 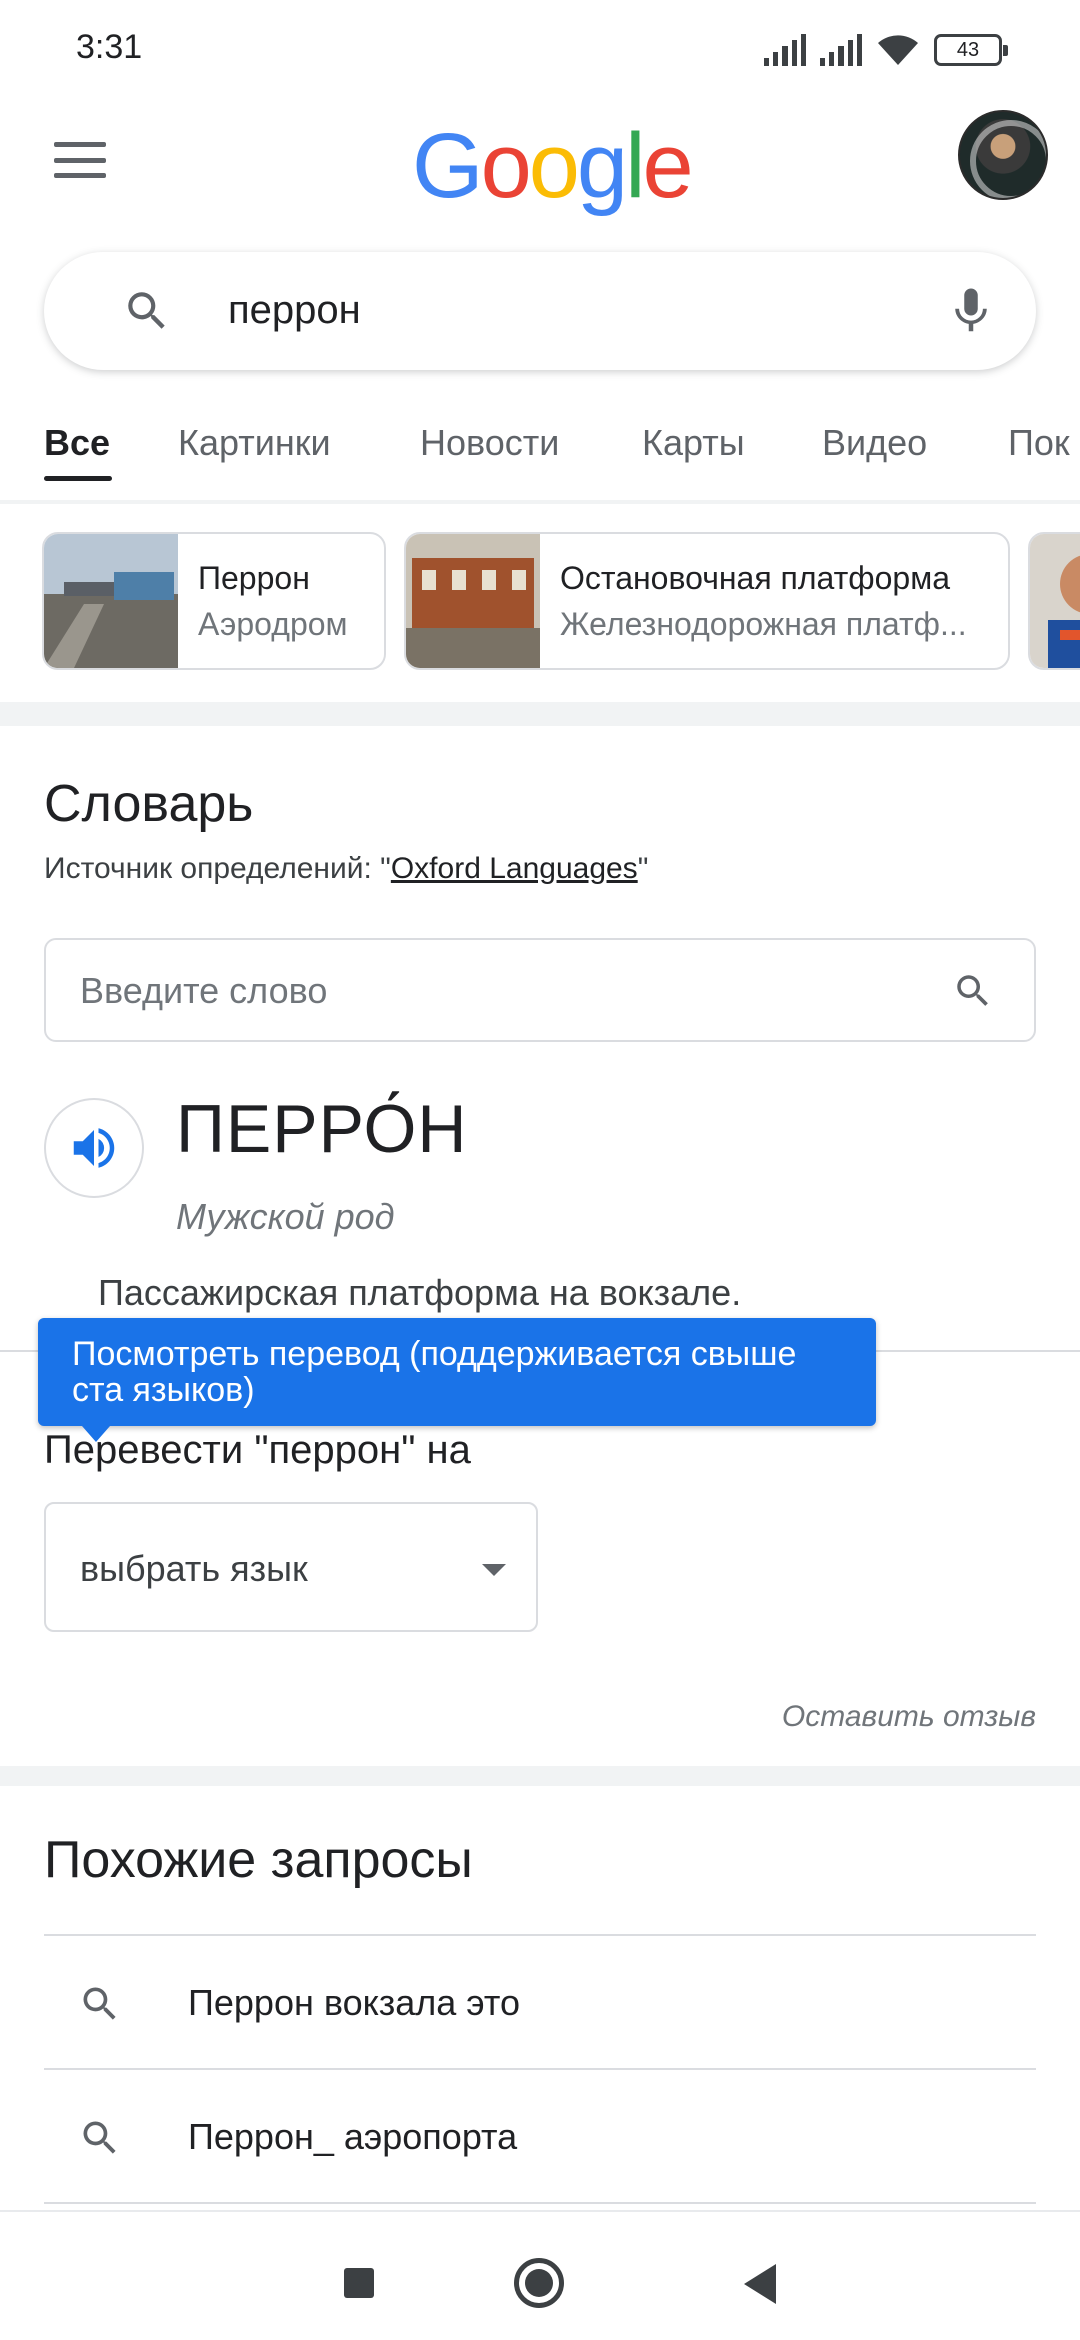 I want to click on tab-news: Новости, so click(x=489, y=443).